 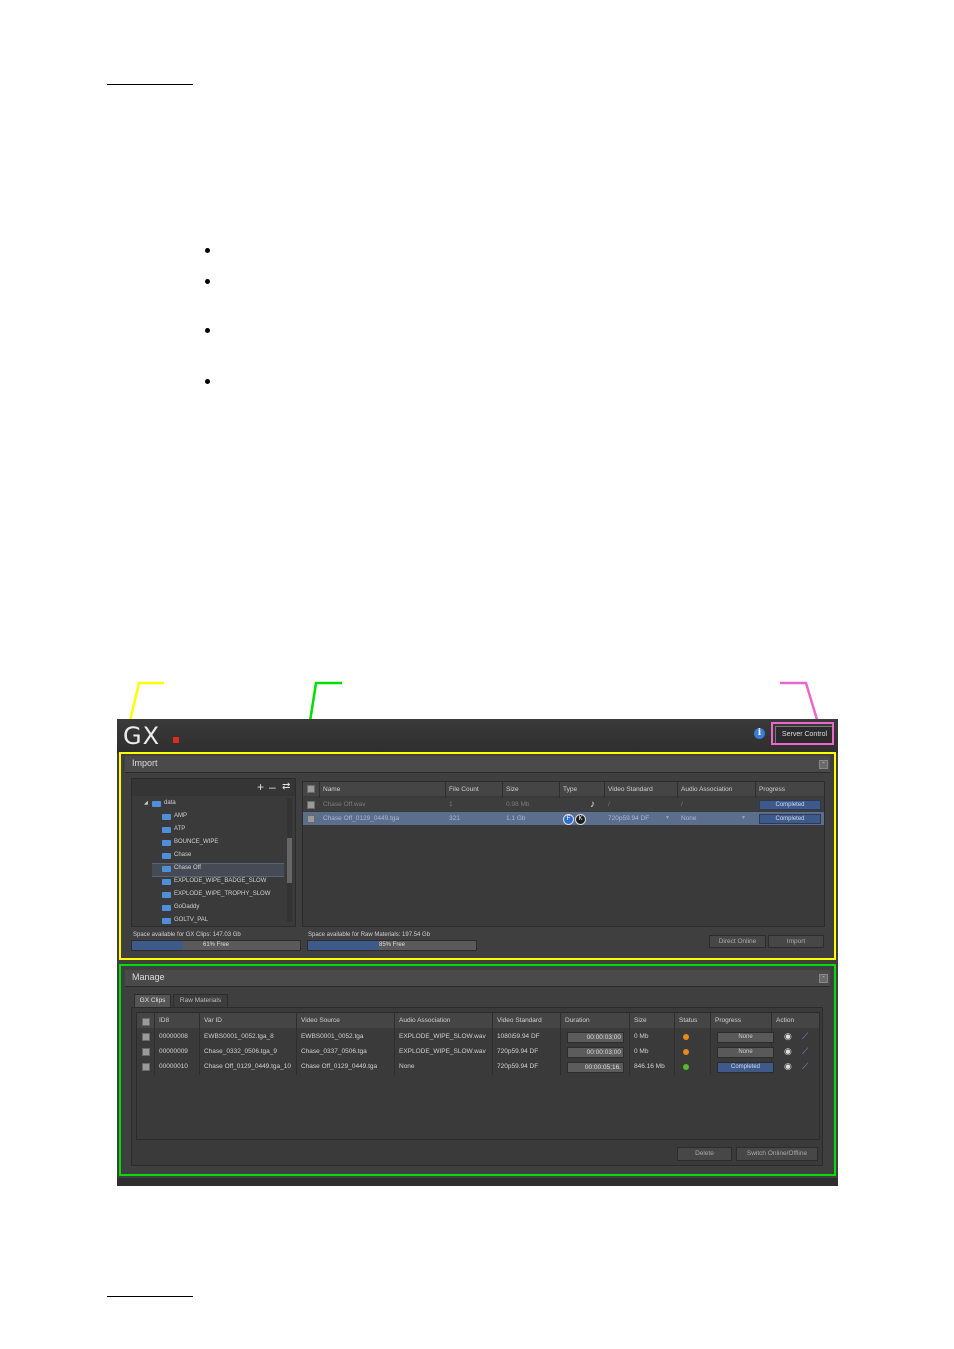 I want to click on import-callout-box, so click(x=477, y=856).